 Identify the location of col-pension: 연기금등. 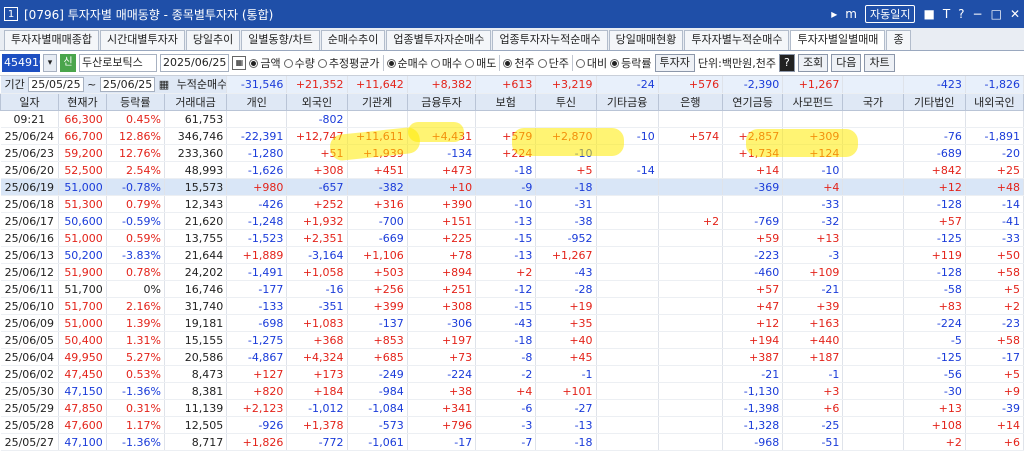
(753, 102).